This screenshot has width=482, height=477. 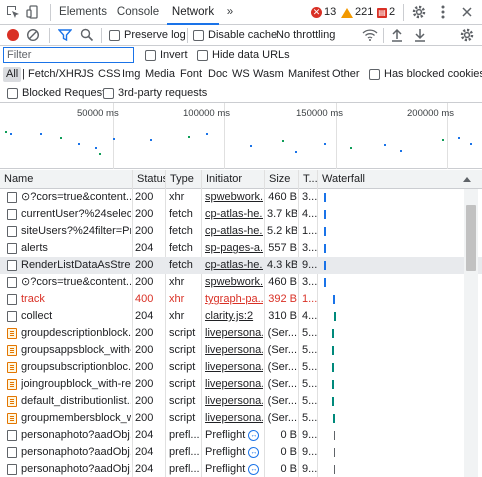 What do you see at coordinates (305, 35) in the screenshot?
I see `throttling-select: No throttling` at bounding box center [305, 35].